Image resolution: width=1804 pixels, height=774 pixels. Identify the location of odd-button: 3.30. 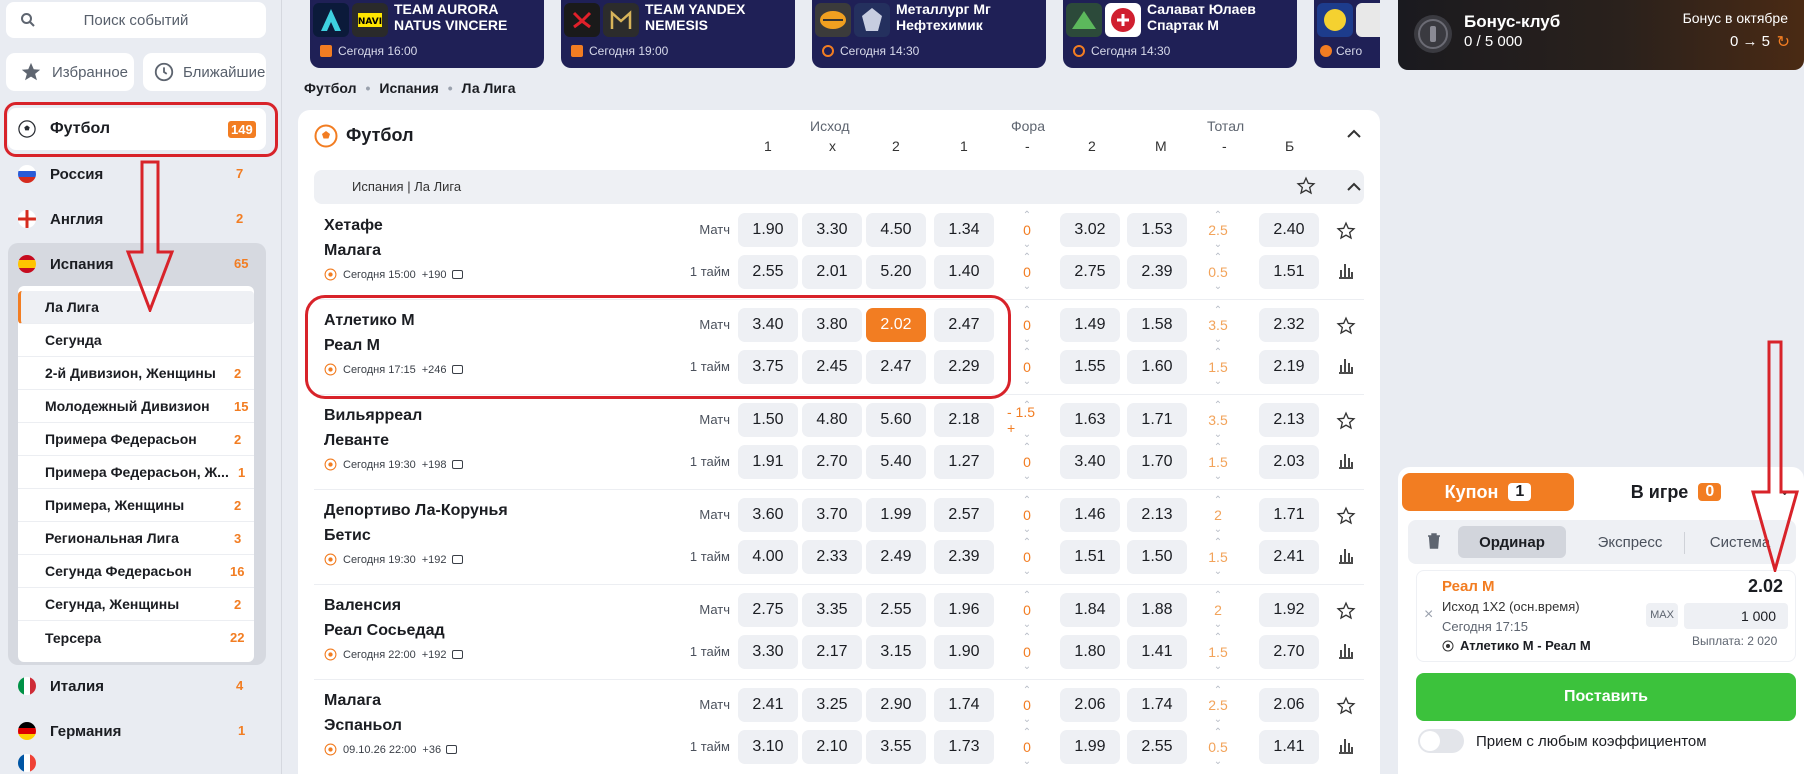
(832, 230).